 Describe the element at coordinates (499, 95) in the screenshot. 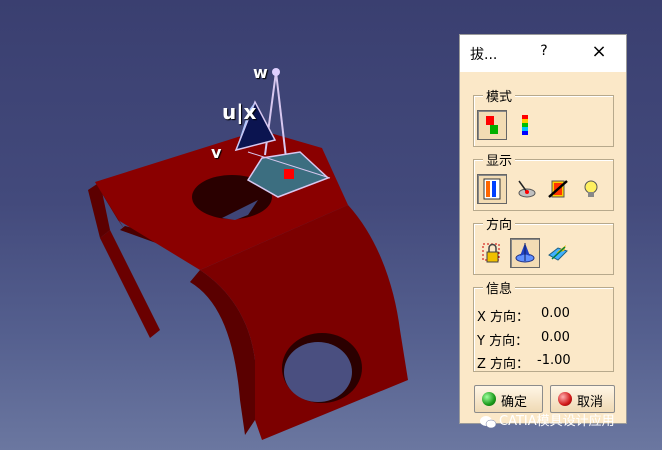

I see `mode-group-label: 模式` at that location.